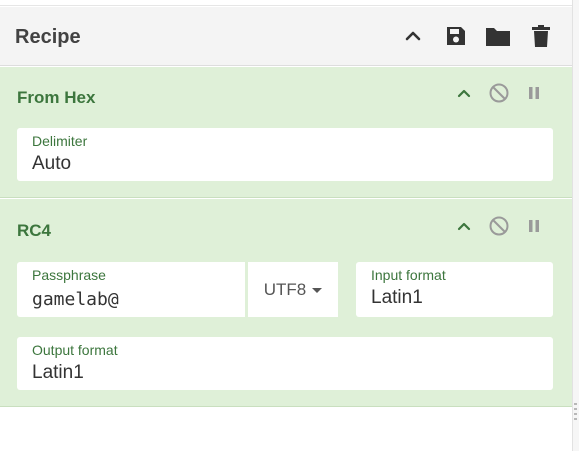 This screenshot has height=451, width=579. I want to click on field-label: Delimiter, so click(60, 141).